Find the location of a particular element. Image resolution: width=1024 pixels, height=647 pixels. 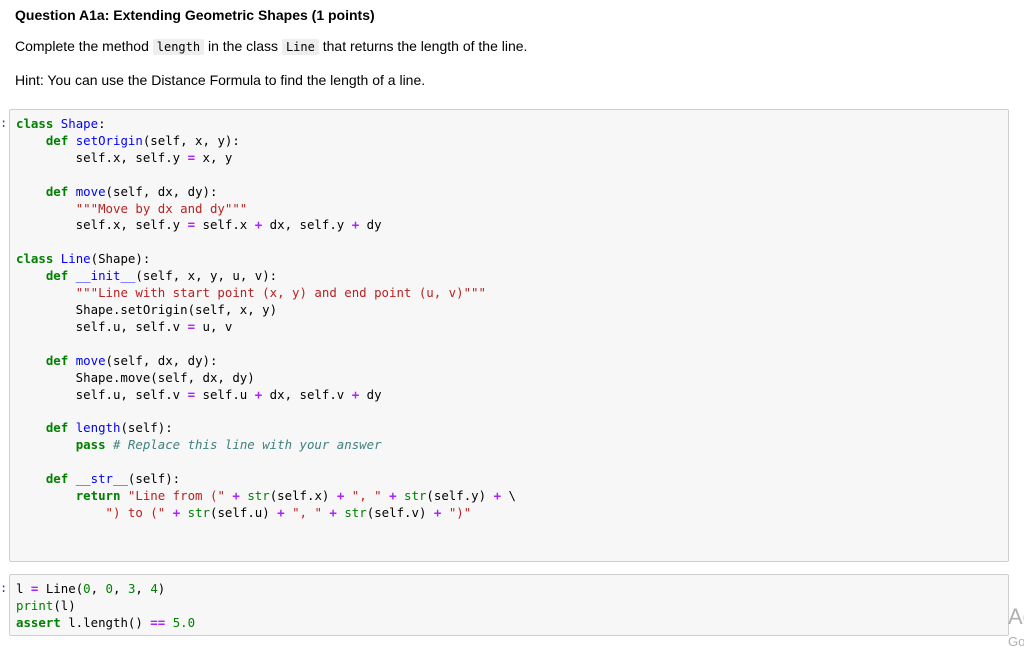

code-text: Shape.setOrigin(self, x, y) is located at coordinates (147, 309).